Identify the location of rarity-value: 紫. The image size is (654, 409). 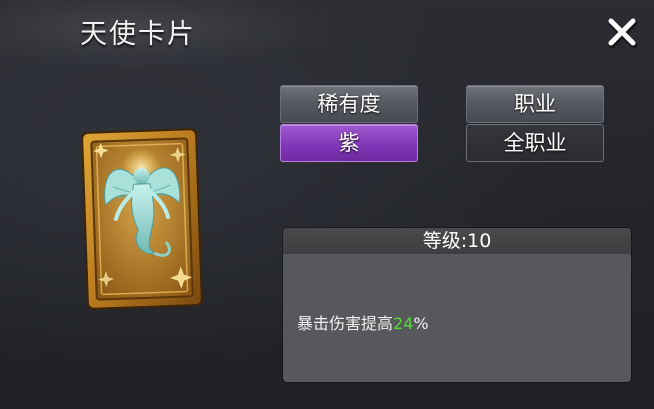
(349, 143).